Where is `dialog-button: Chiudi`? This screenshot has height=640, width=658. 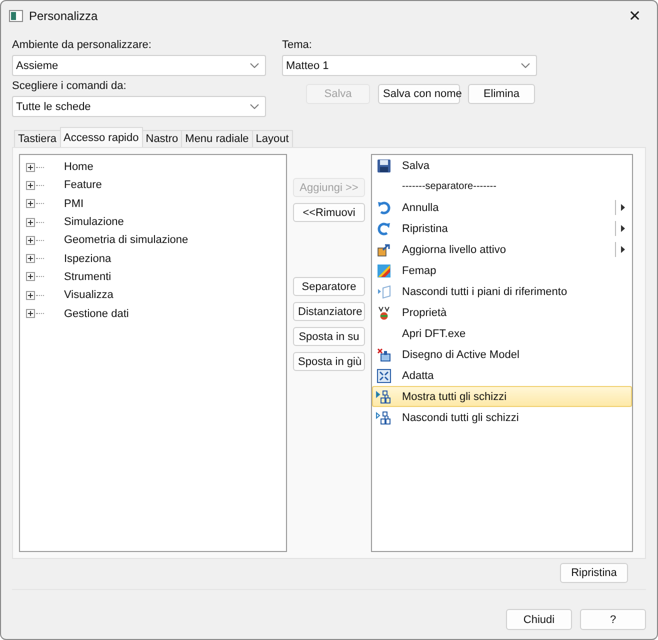 dialog-button: Chiudi is located at coordinates (539, 619).